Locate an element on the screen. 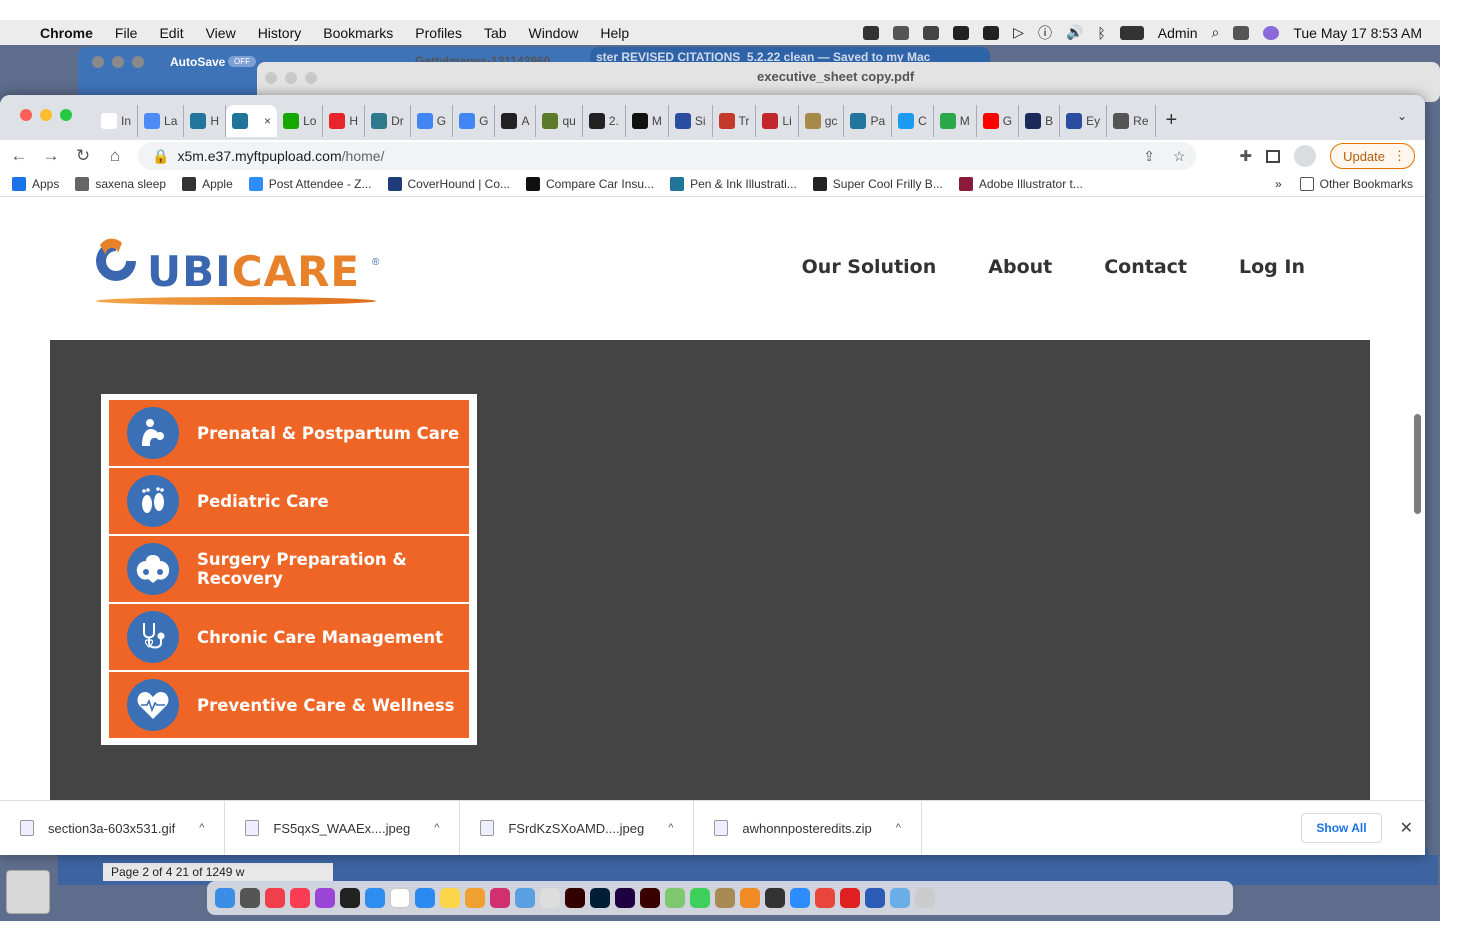  word-dock-icon is located at coordinates (875, 898).